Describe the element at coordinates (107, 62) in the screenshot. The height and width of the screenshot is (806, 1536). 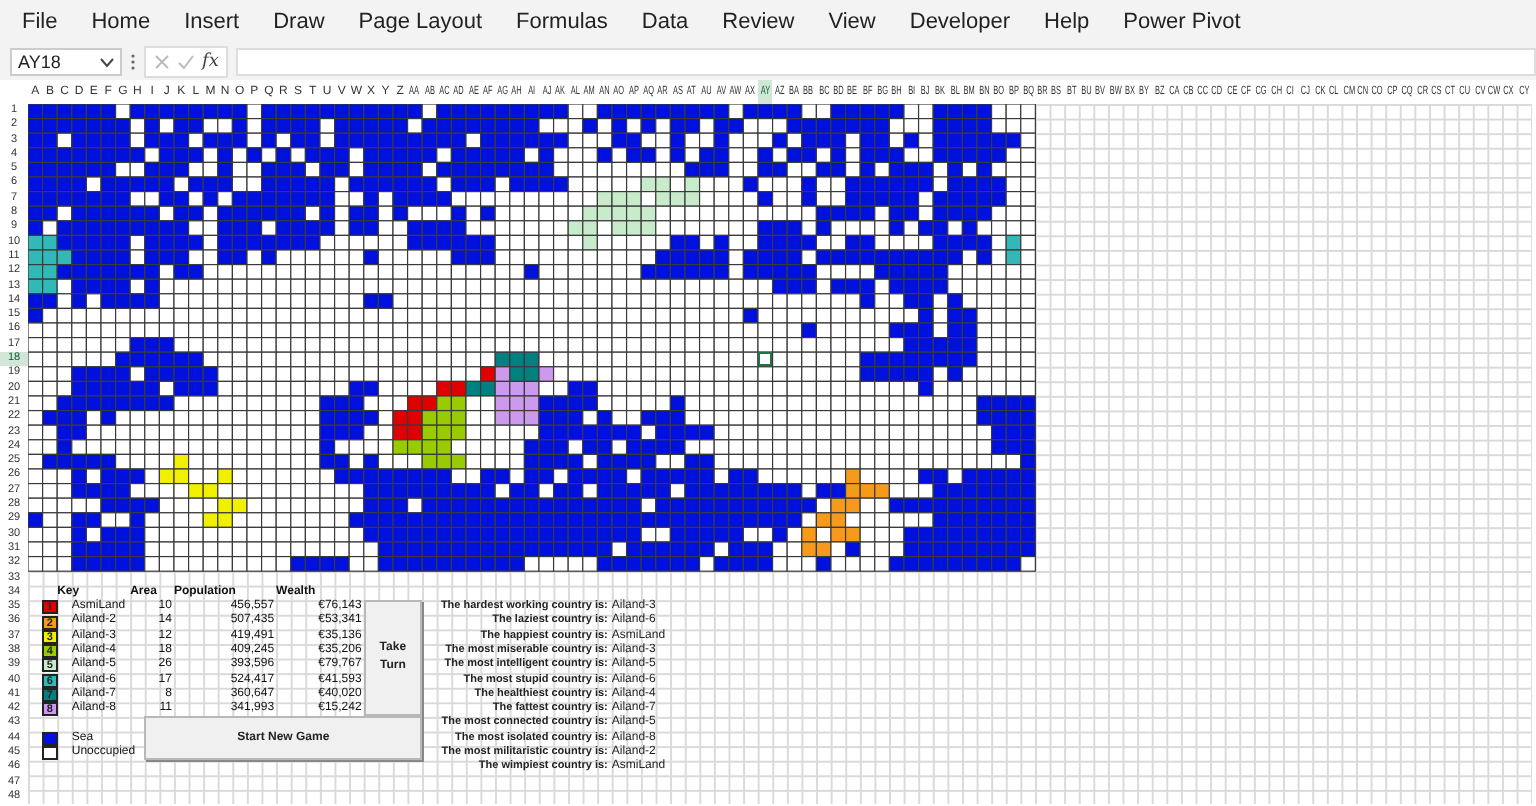
I see `caret-icon` at that location.